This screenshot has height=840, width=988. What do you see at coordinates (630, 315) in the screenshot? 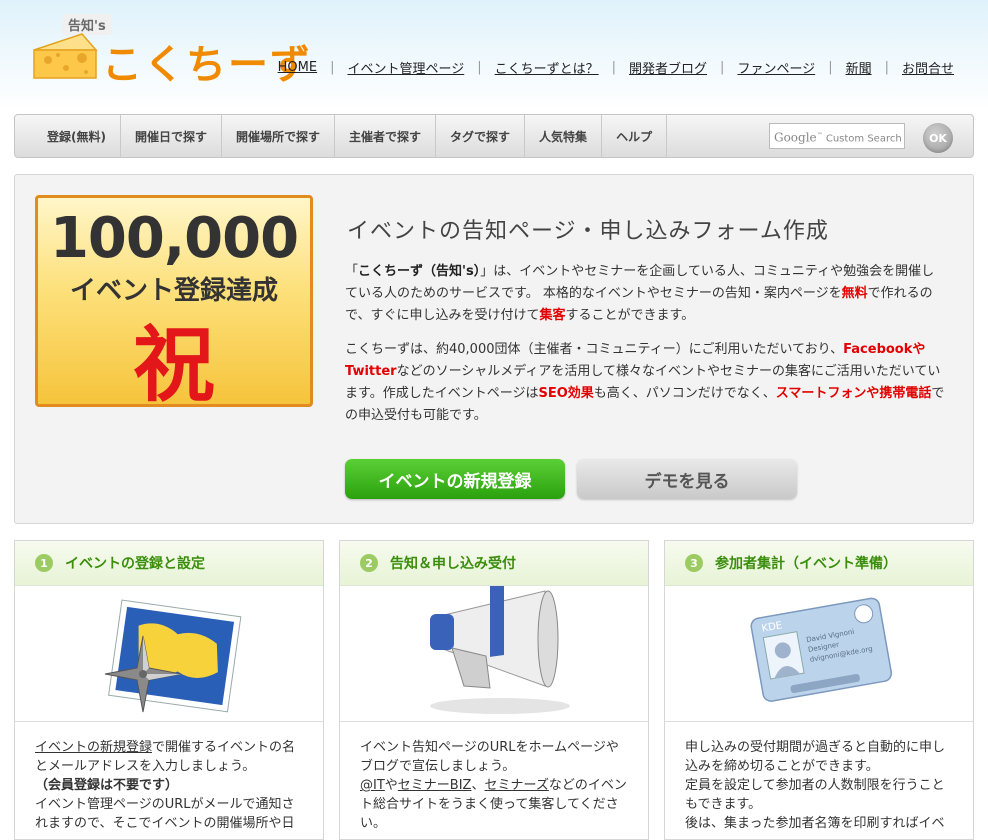
I see `text: することができます。` at bounding box center [630, 315].